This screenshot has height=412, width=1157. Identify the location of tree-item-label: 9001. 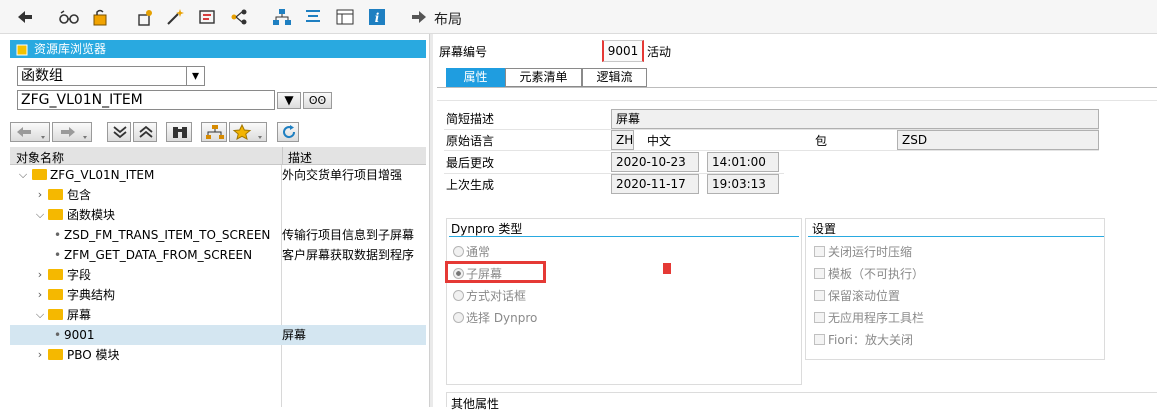
(79, 335).